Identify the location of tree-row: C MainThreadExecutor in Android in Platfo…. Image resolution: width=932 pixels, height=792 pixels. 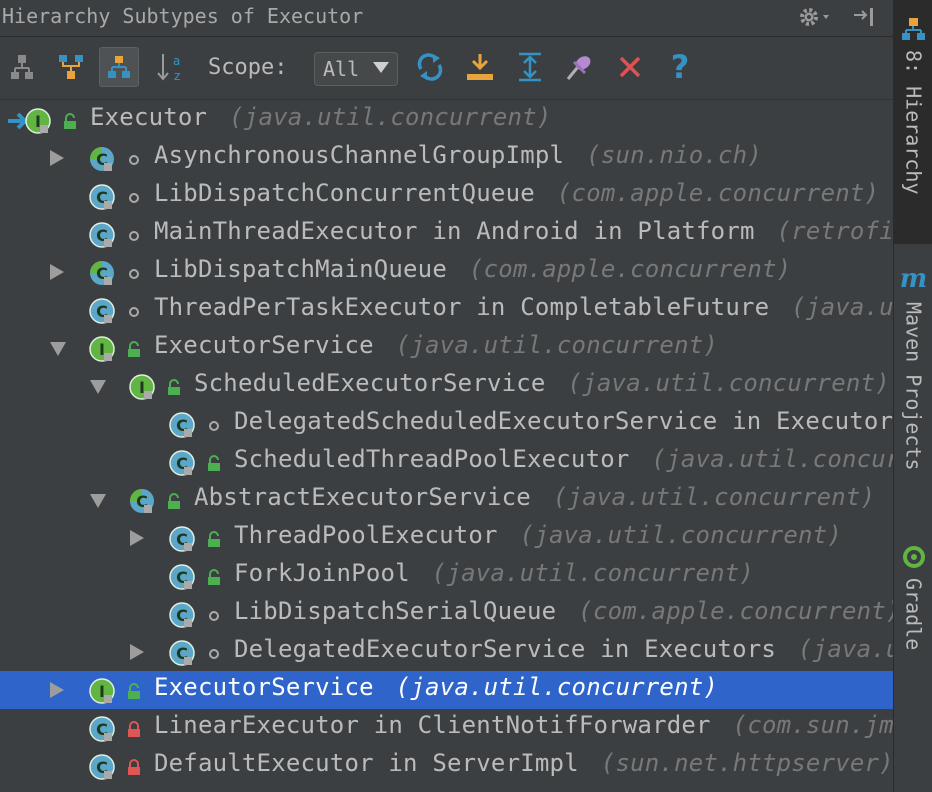
(446, 234).